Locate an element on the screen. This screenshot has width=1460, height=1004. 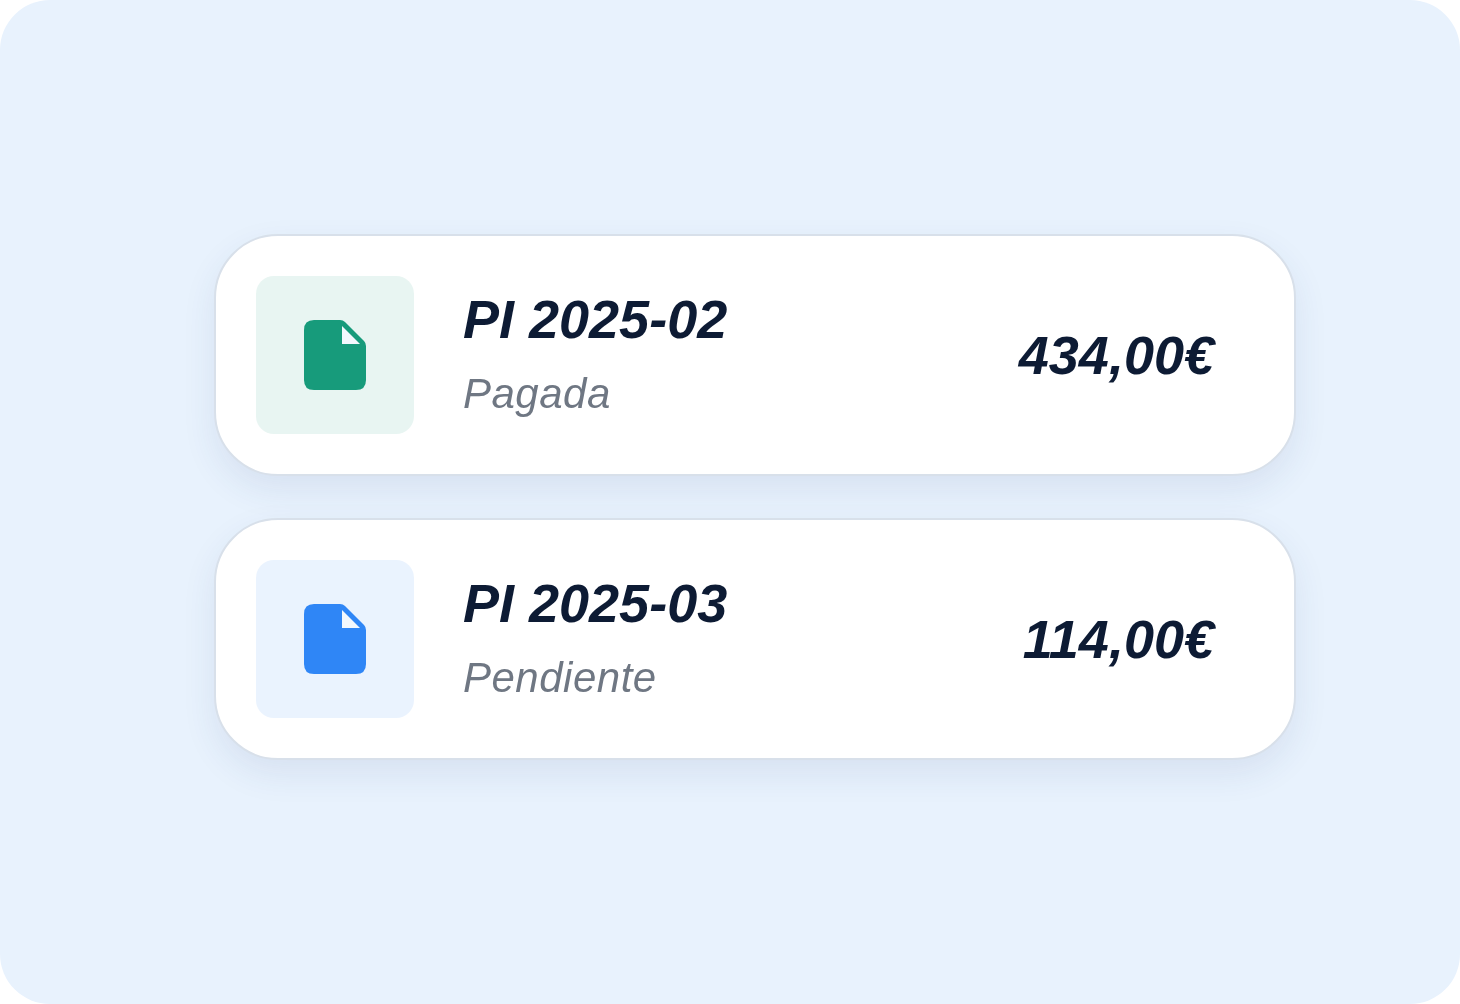
invoice-amount: 434,00€ is located at coordinates (1116, 355).